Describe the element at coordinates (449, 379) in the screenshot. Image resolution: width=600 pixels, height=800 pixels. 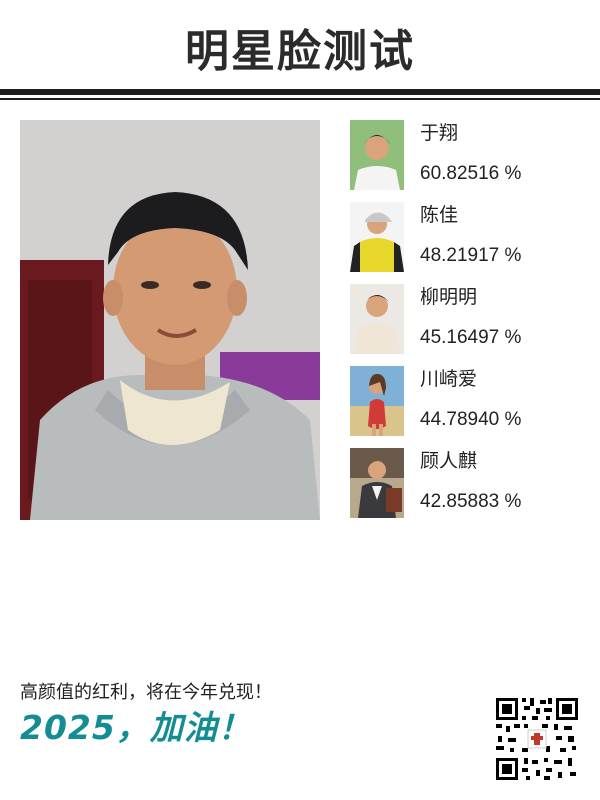
I see `celebrity-name: 川崎爱` at that location.